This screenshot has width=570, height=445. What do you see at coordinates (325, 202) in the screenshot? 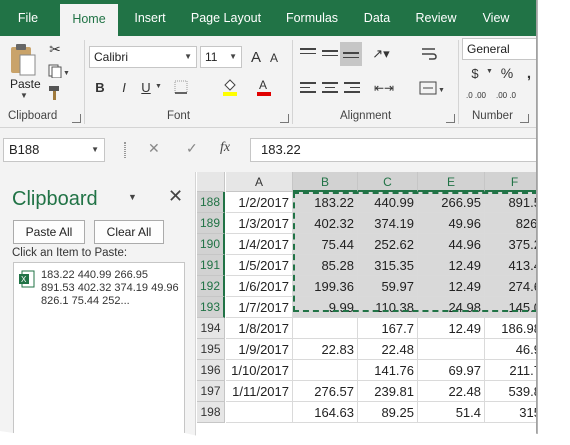
I see `cell: 183.22` at bounding box center [325, 202].